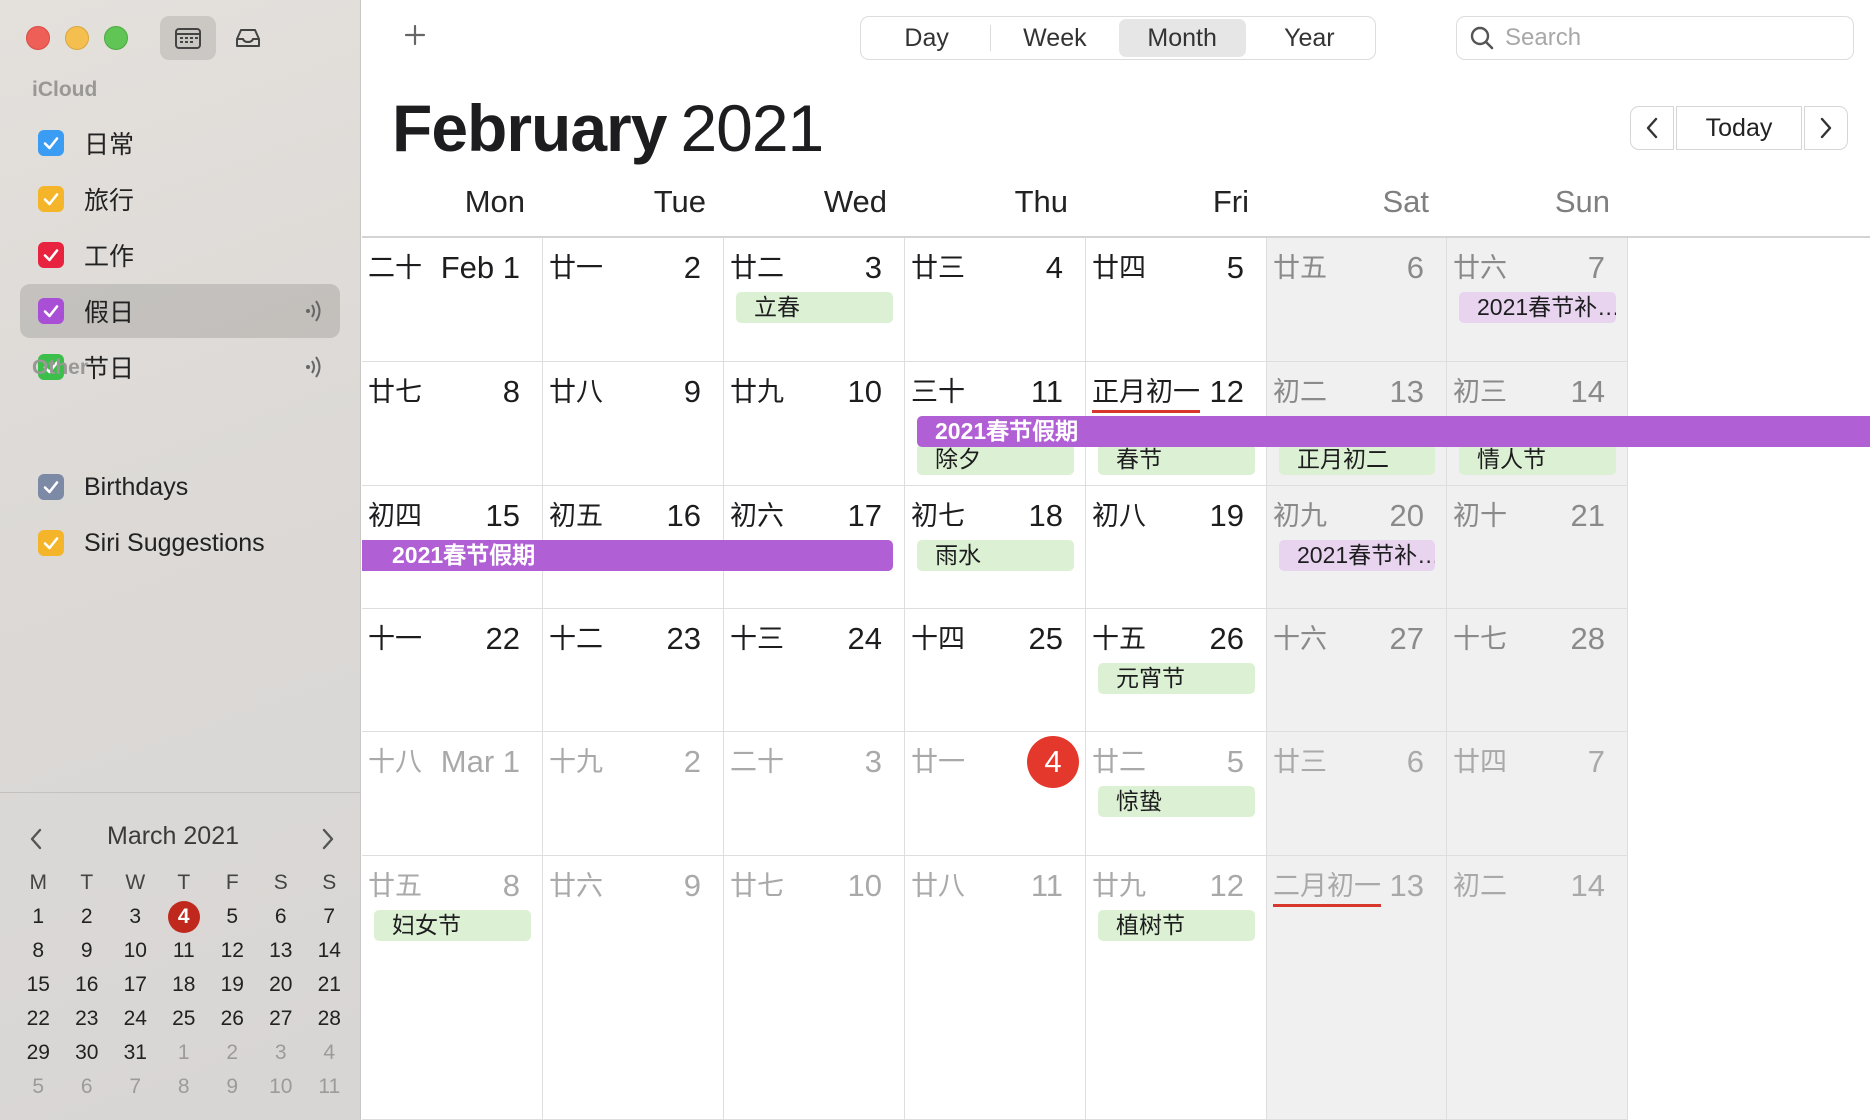  Describe the element at coordinates (329, 985) in the screenshot. I see `mini-calendar-day: 21` at that location.